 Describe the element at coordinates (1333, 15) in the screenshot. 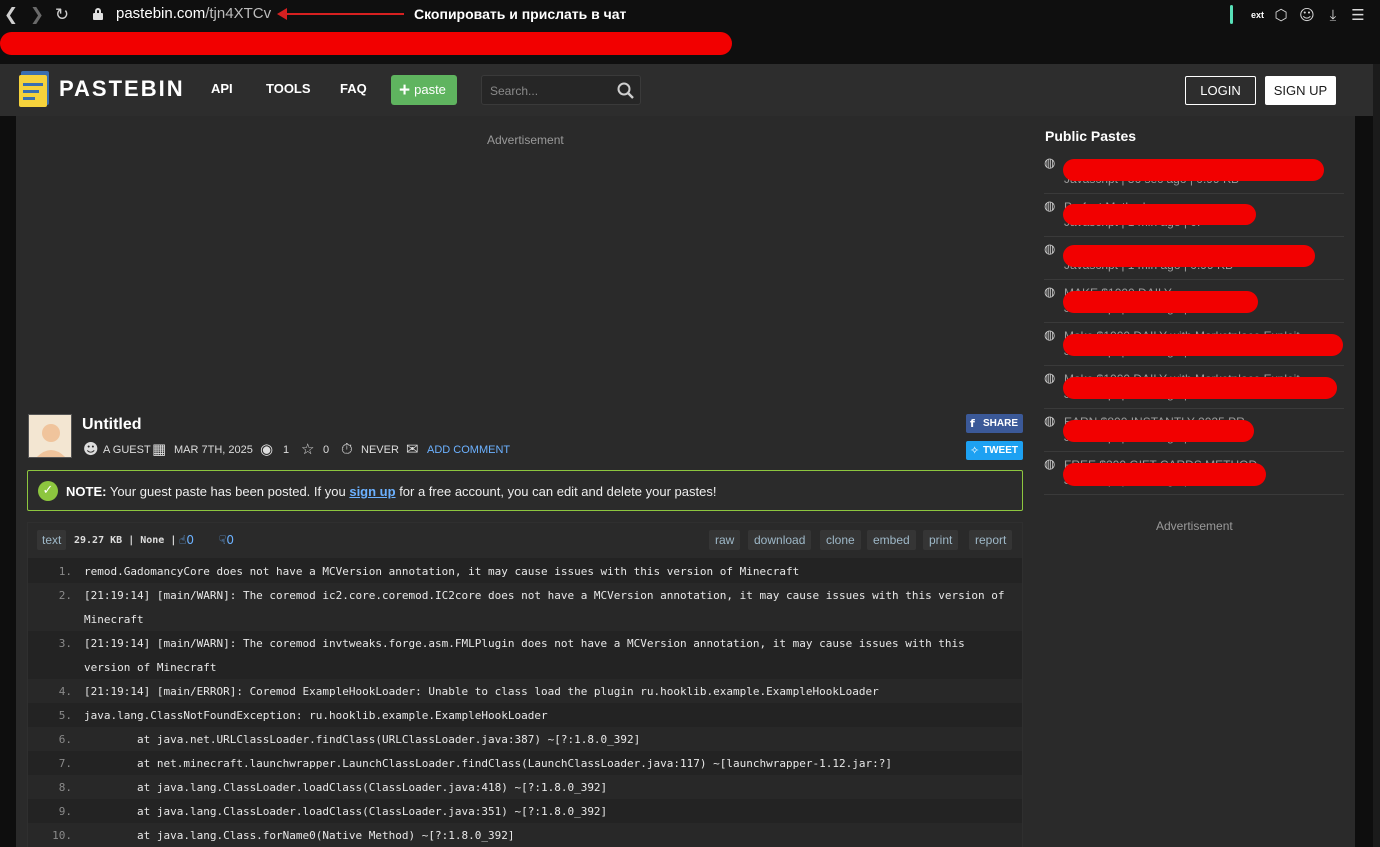

I see `download-icon: ⤓` at that location.